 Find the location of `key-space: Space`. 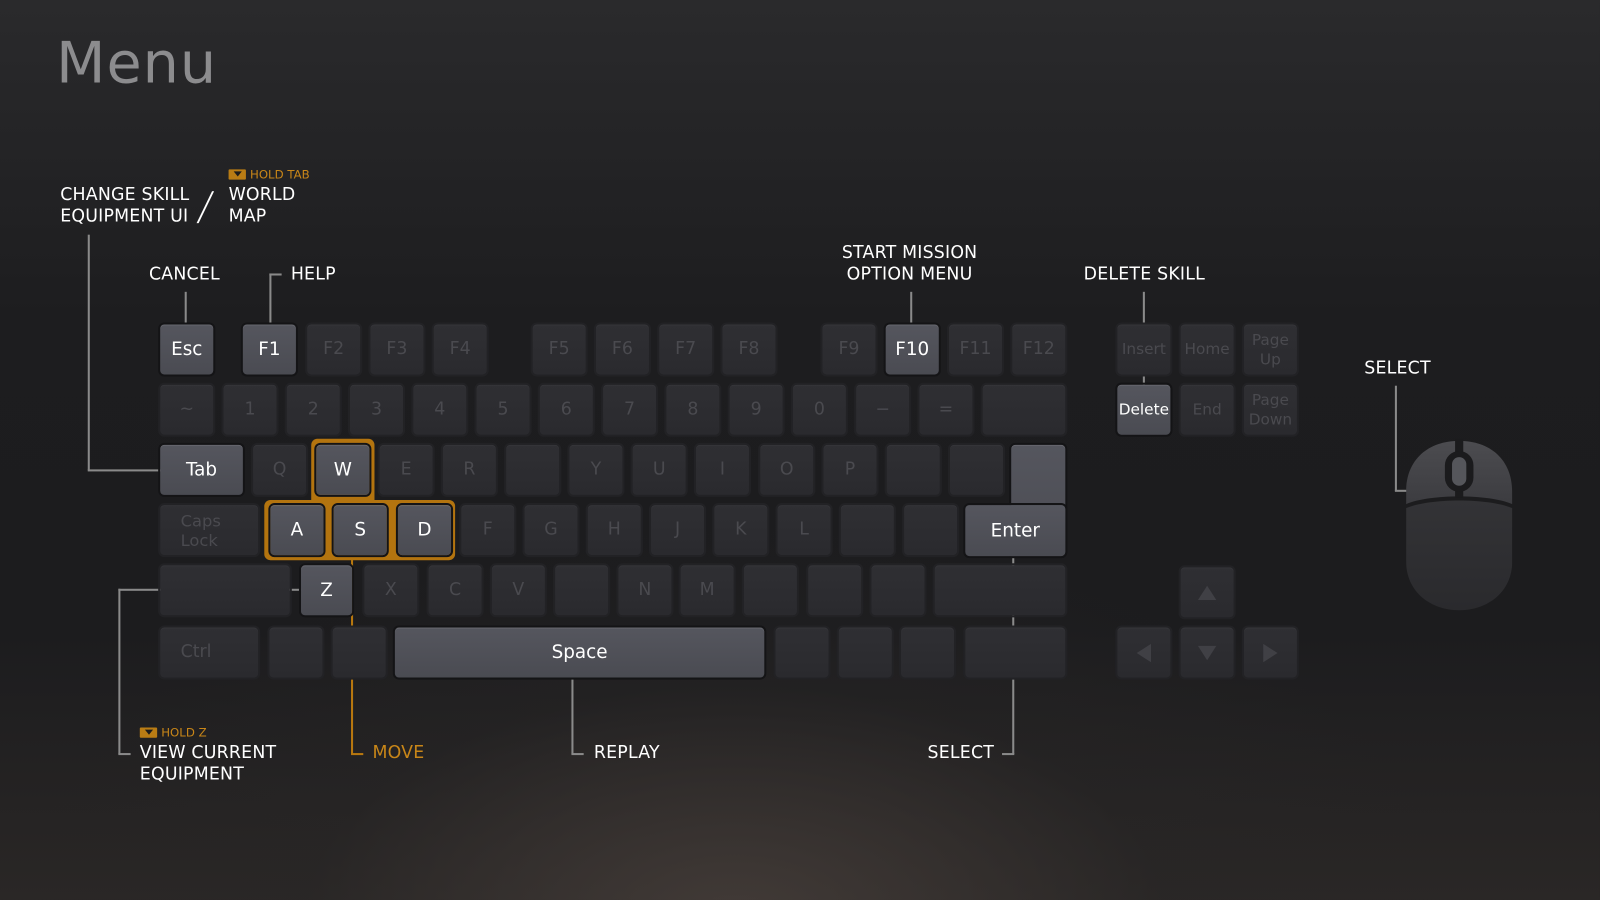

key-space: Space is located at coordinates (579, 652).